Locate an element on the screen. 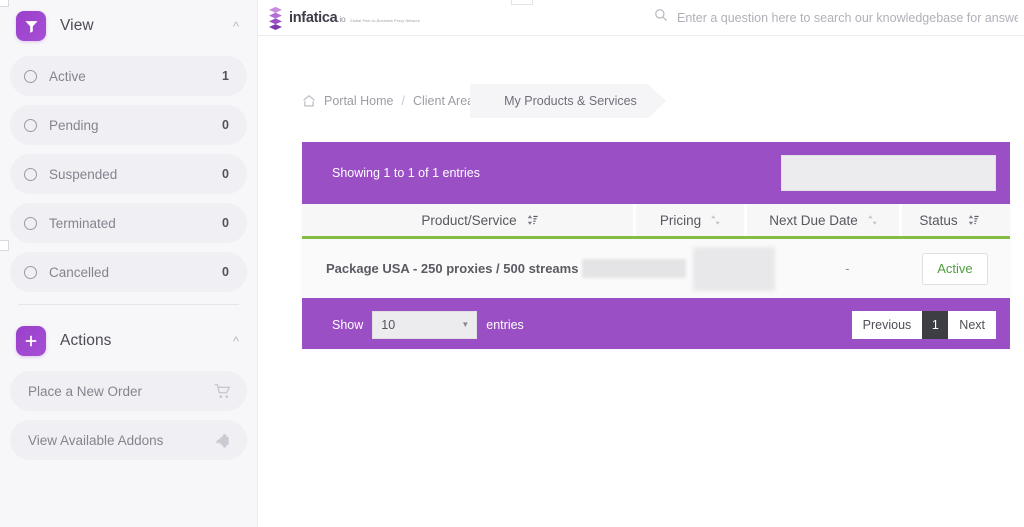 Image resolution: width=1024 pixels, height=527 pixels. sidebar-view-header: View ^ is located at coordinates (128, 26).